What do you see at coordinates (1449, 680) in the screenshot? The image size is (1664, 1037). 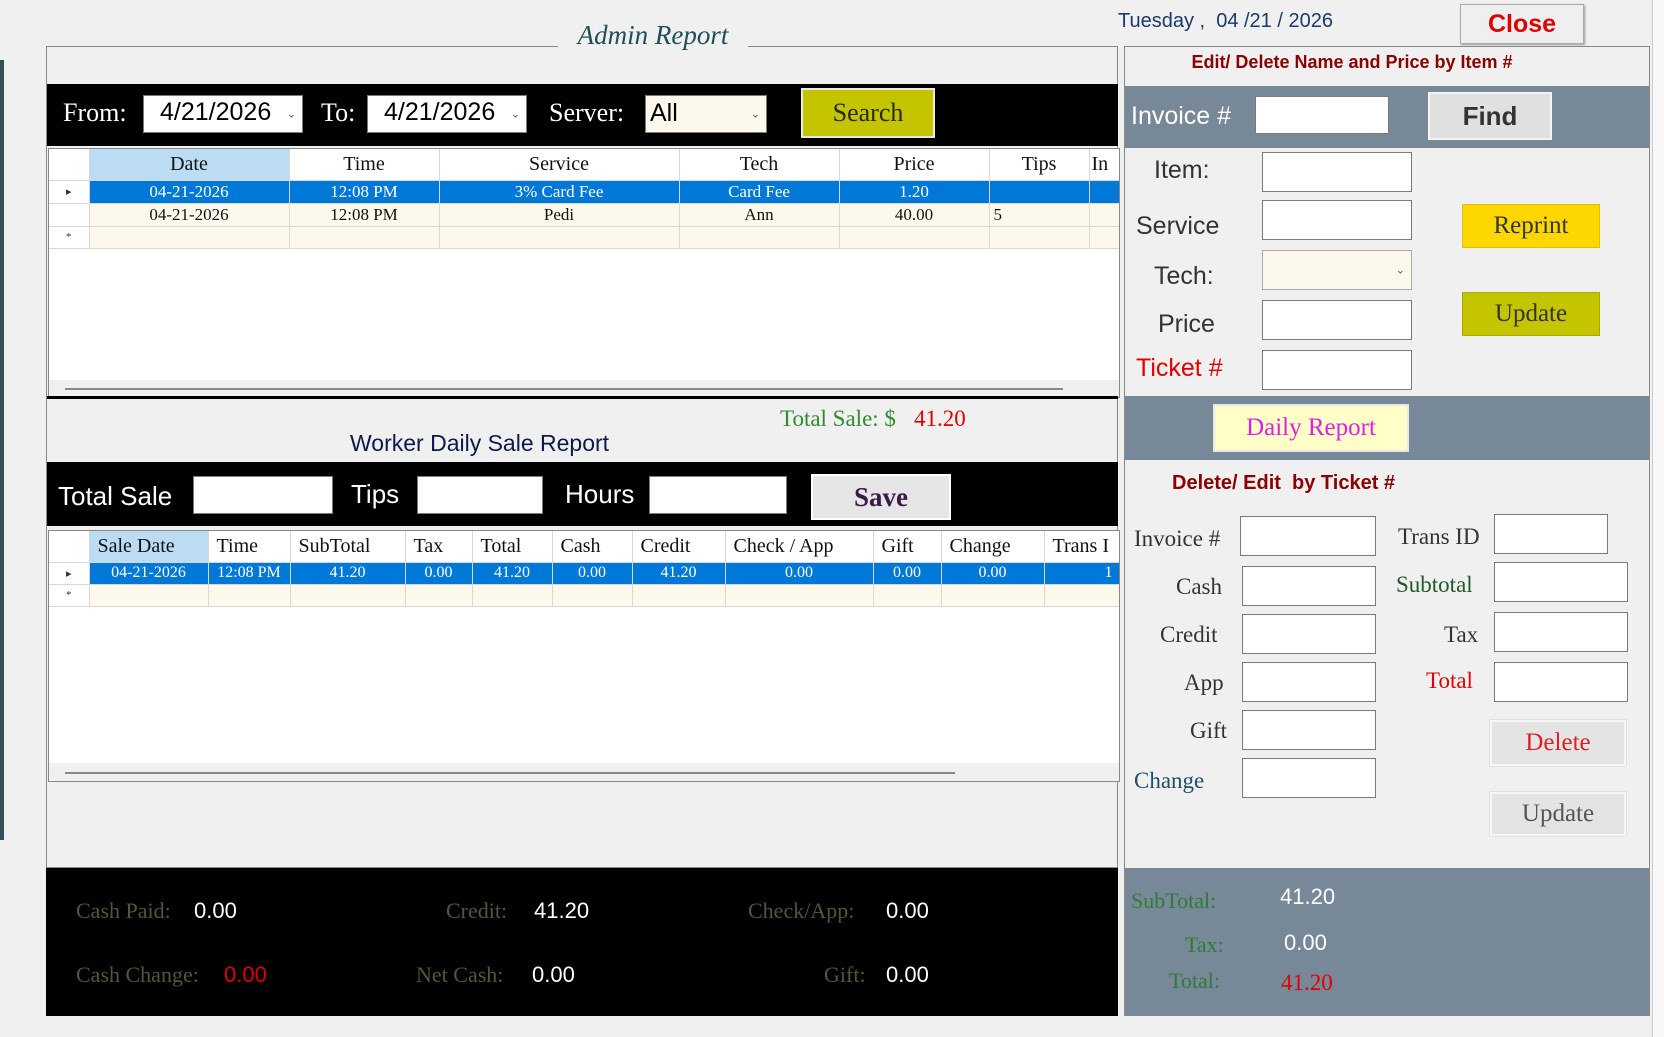 I see `total-field-label: Total` at bounding box center [1449, 680].